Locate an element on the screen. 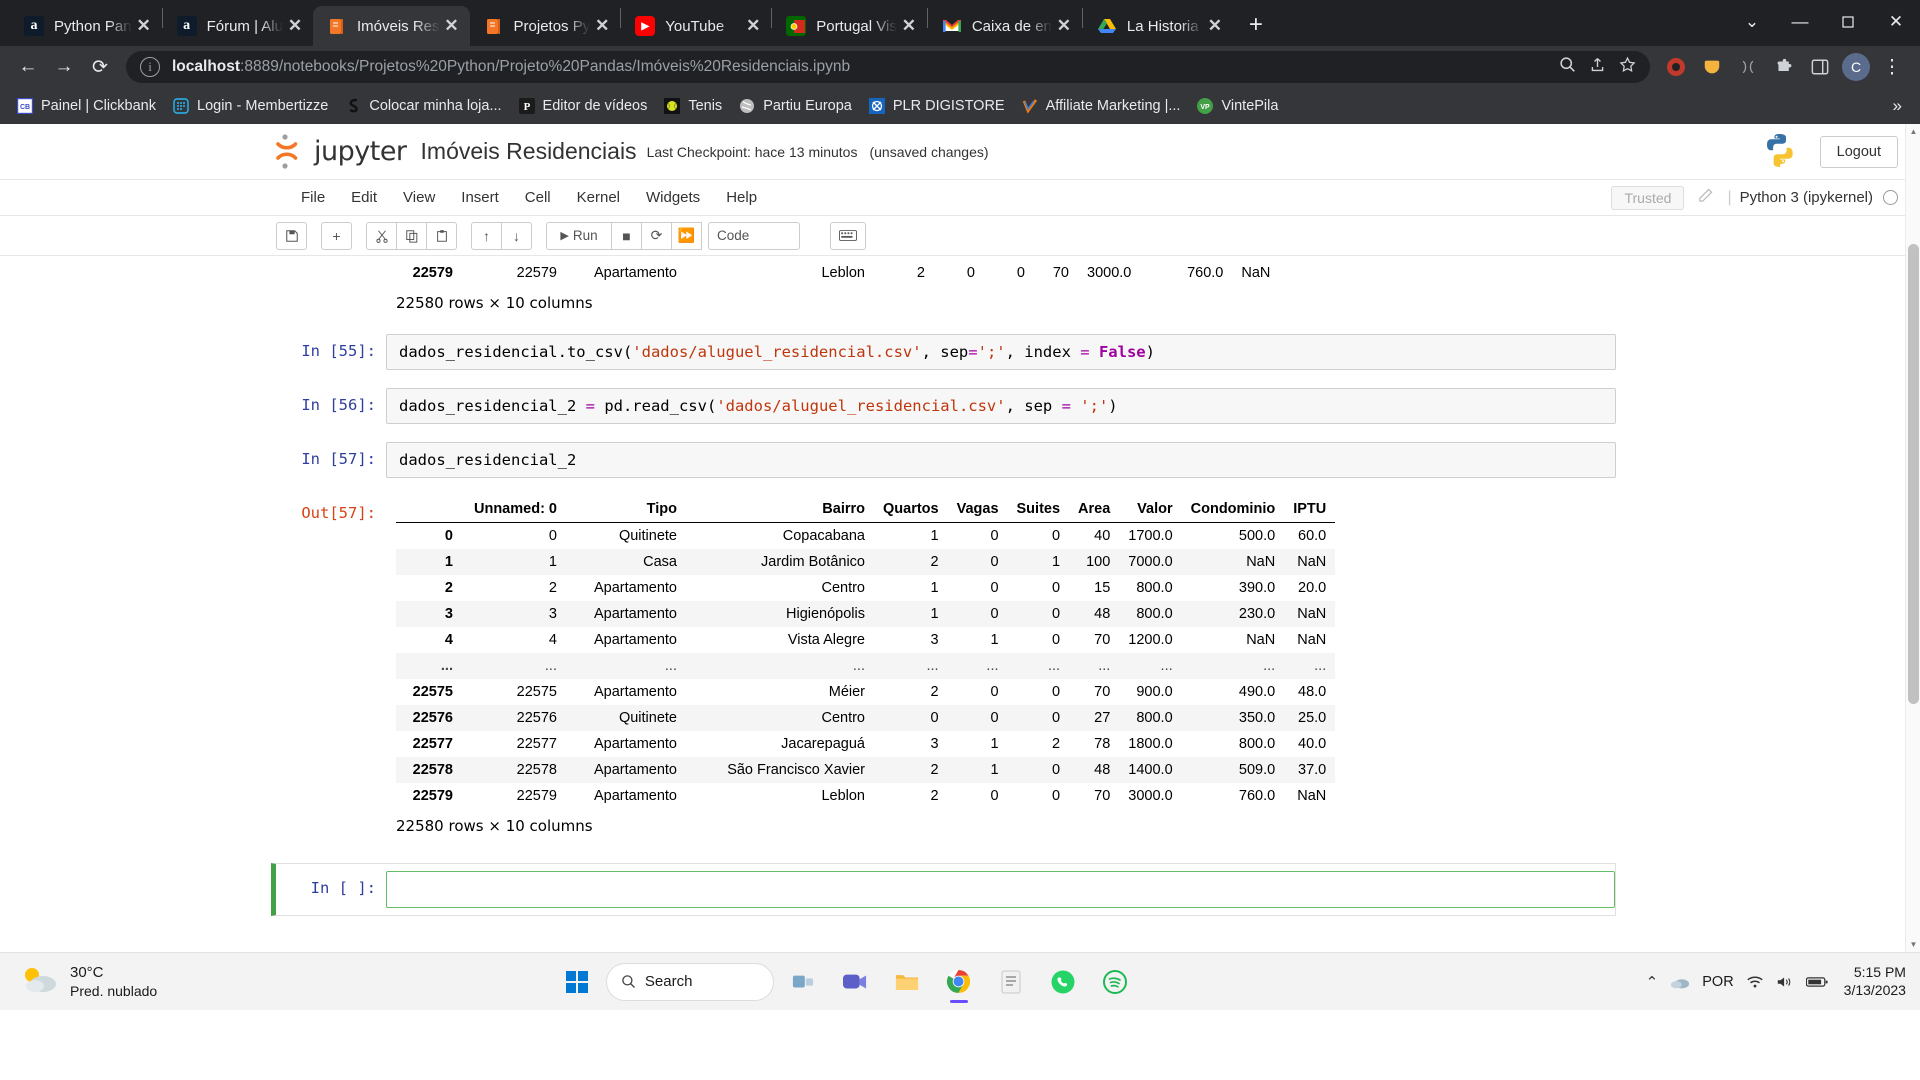 The height and width of the screenshot is (1080, 1920). move-cell-down-button: ↓ is located at coordinates (516, 235).